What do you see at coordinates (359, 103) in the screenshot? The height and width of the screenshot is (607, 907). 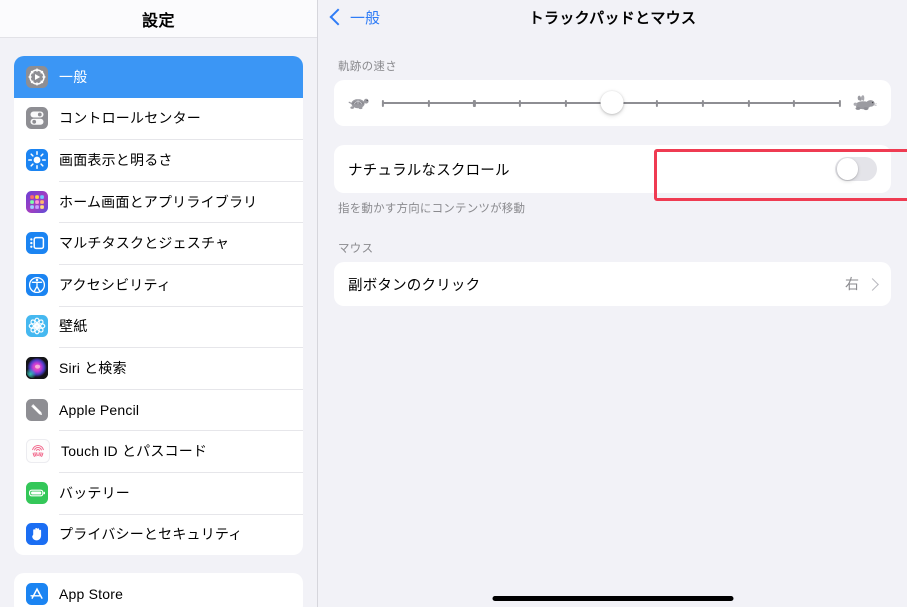 I see `turtle-icon` at bounding box center [359, 103].